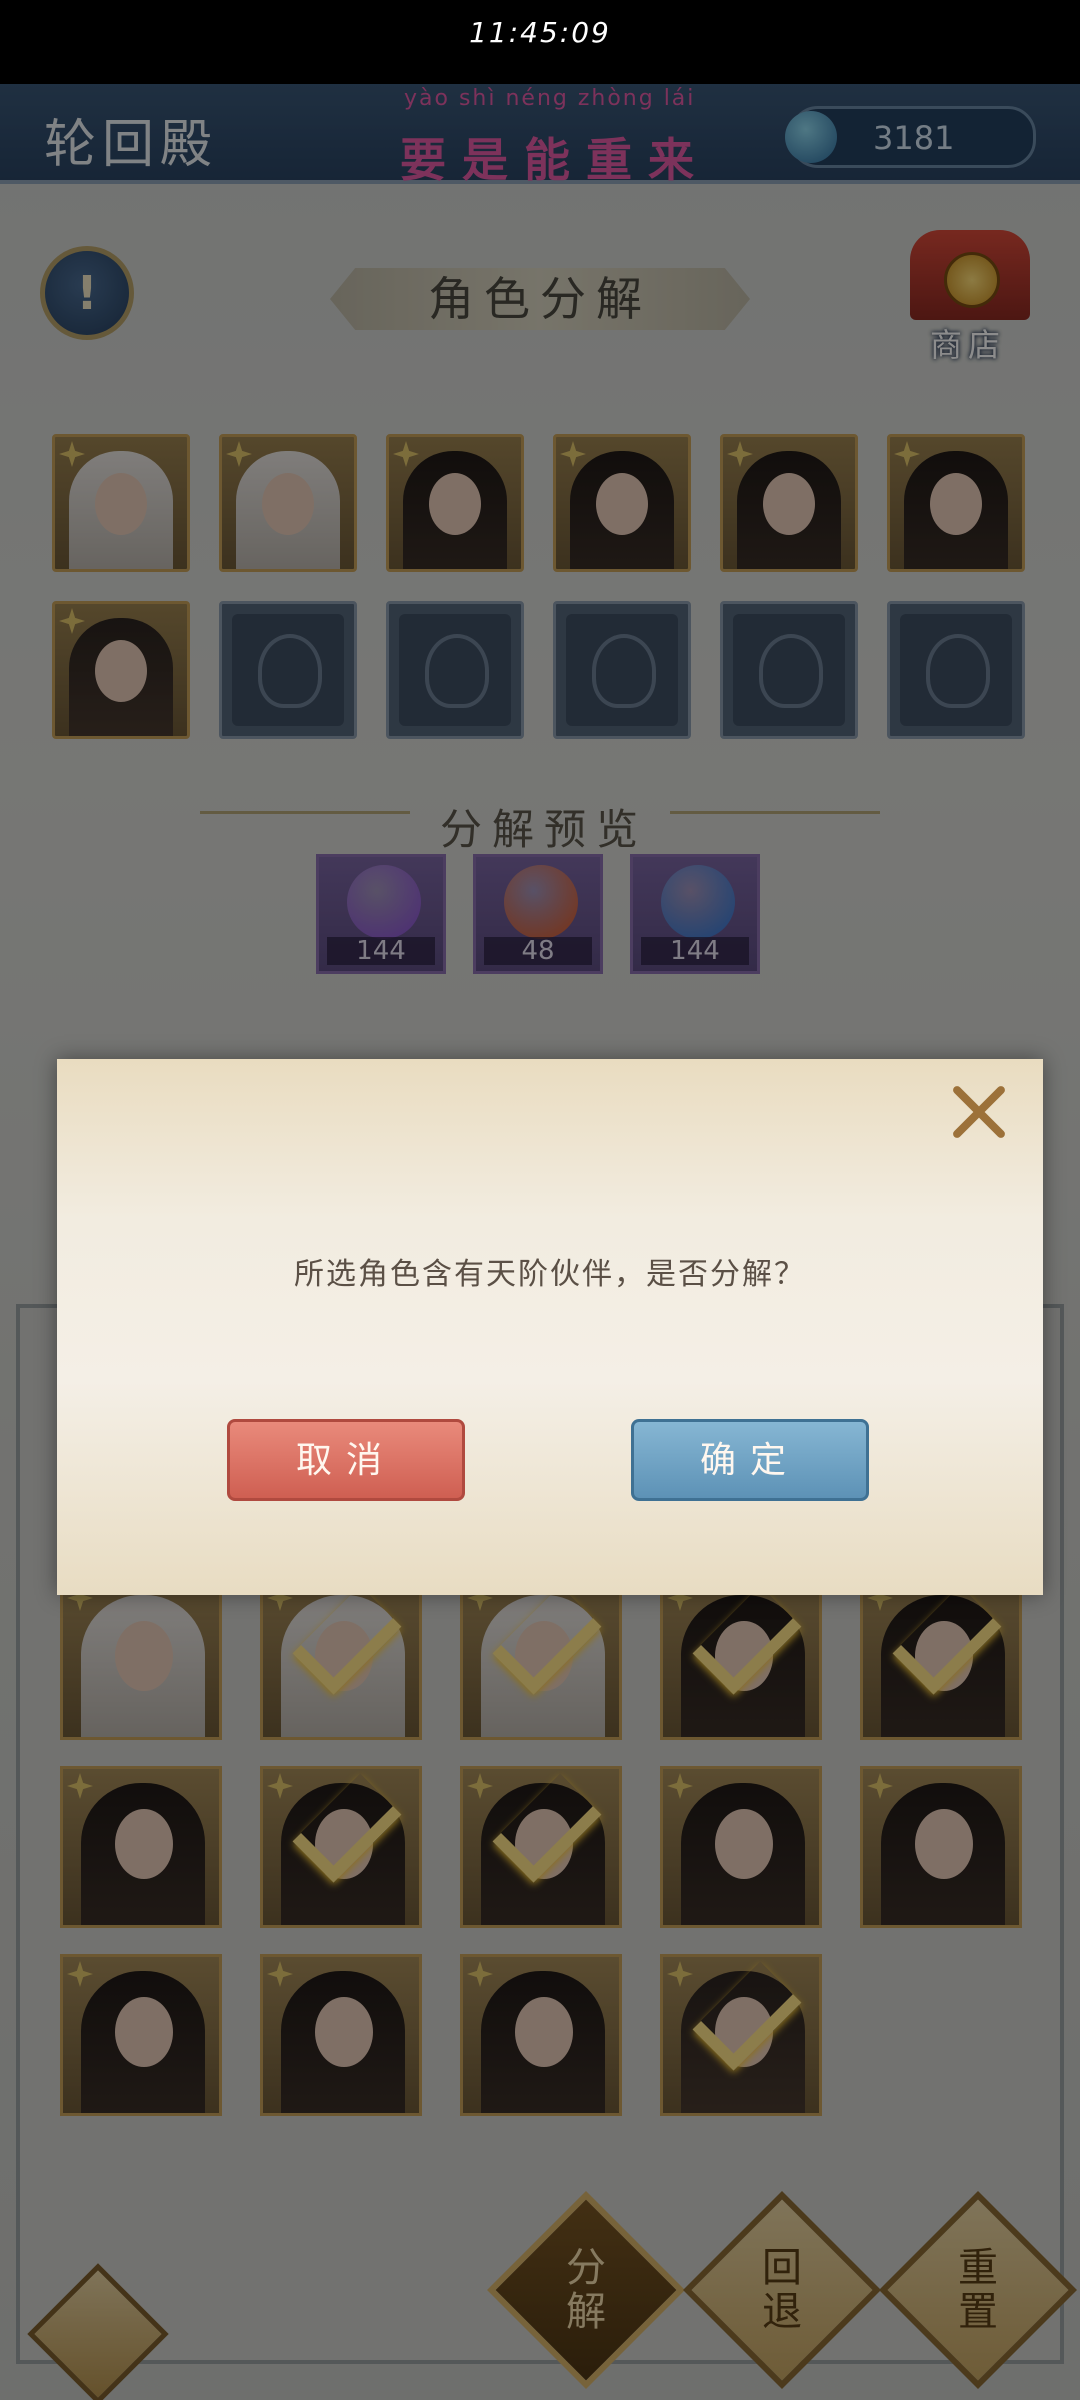  I want to click on cancel-button: 取消, so click(346, 1460).